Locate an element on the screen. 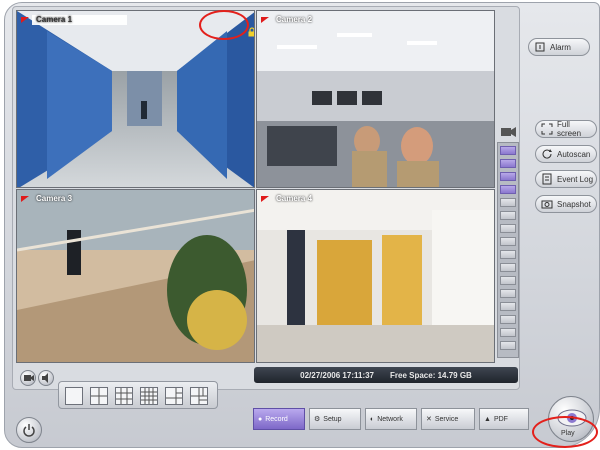  event-log-button: Event Log is located at coordinates (566, 179).